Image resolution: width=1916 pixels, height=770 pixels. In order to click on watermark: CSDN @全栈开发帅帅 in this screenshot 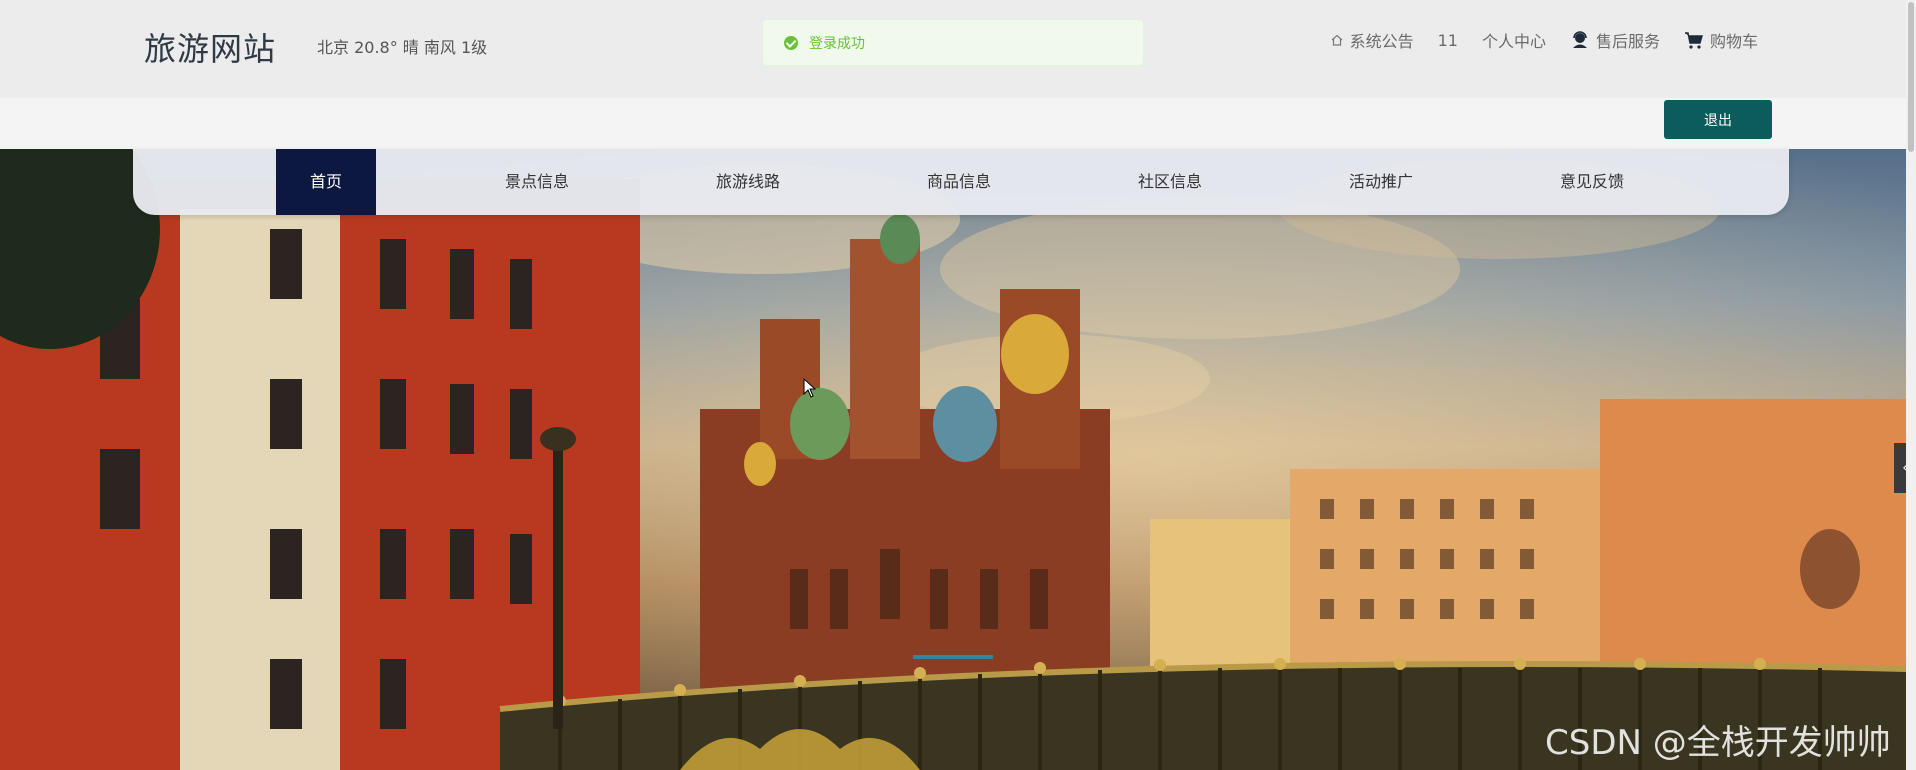, I will do `click(1718, 743)`.